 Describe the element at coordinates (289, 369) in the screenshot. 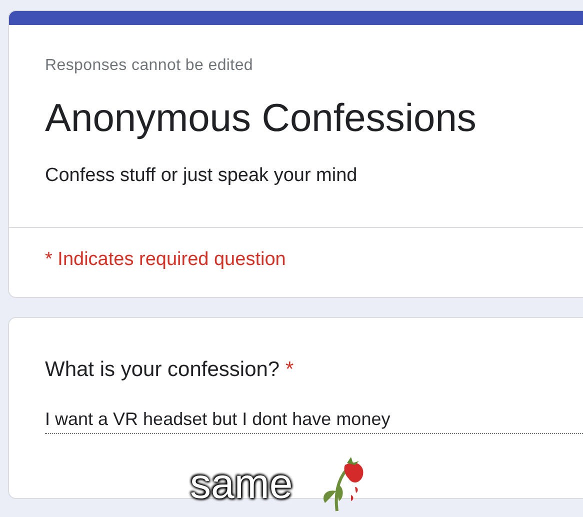

I see `required-mark: *` at that location.